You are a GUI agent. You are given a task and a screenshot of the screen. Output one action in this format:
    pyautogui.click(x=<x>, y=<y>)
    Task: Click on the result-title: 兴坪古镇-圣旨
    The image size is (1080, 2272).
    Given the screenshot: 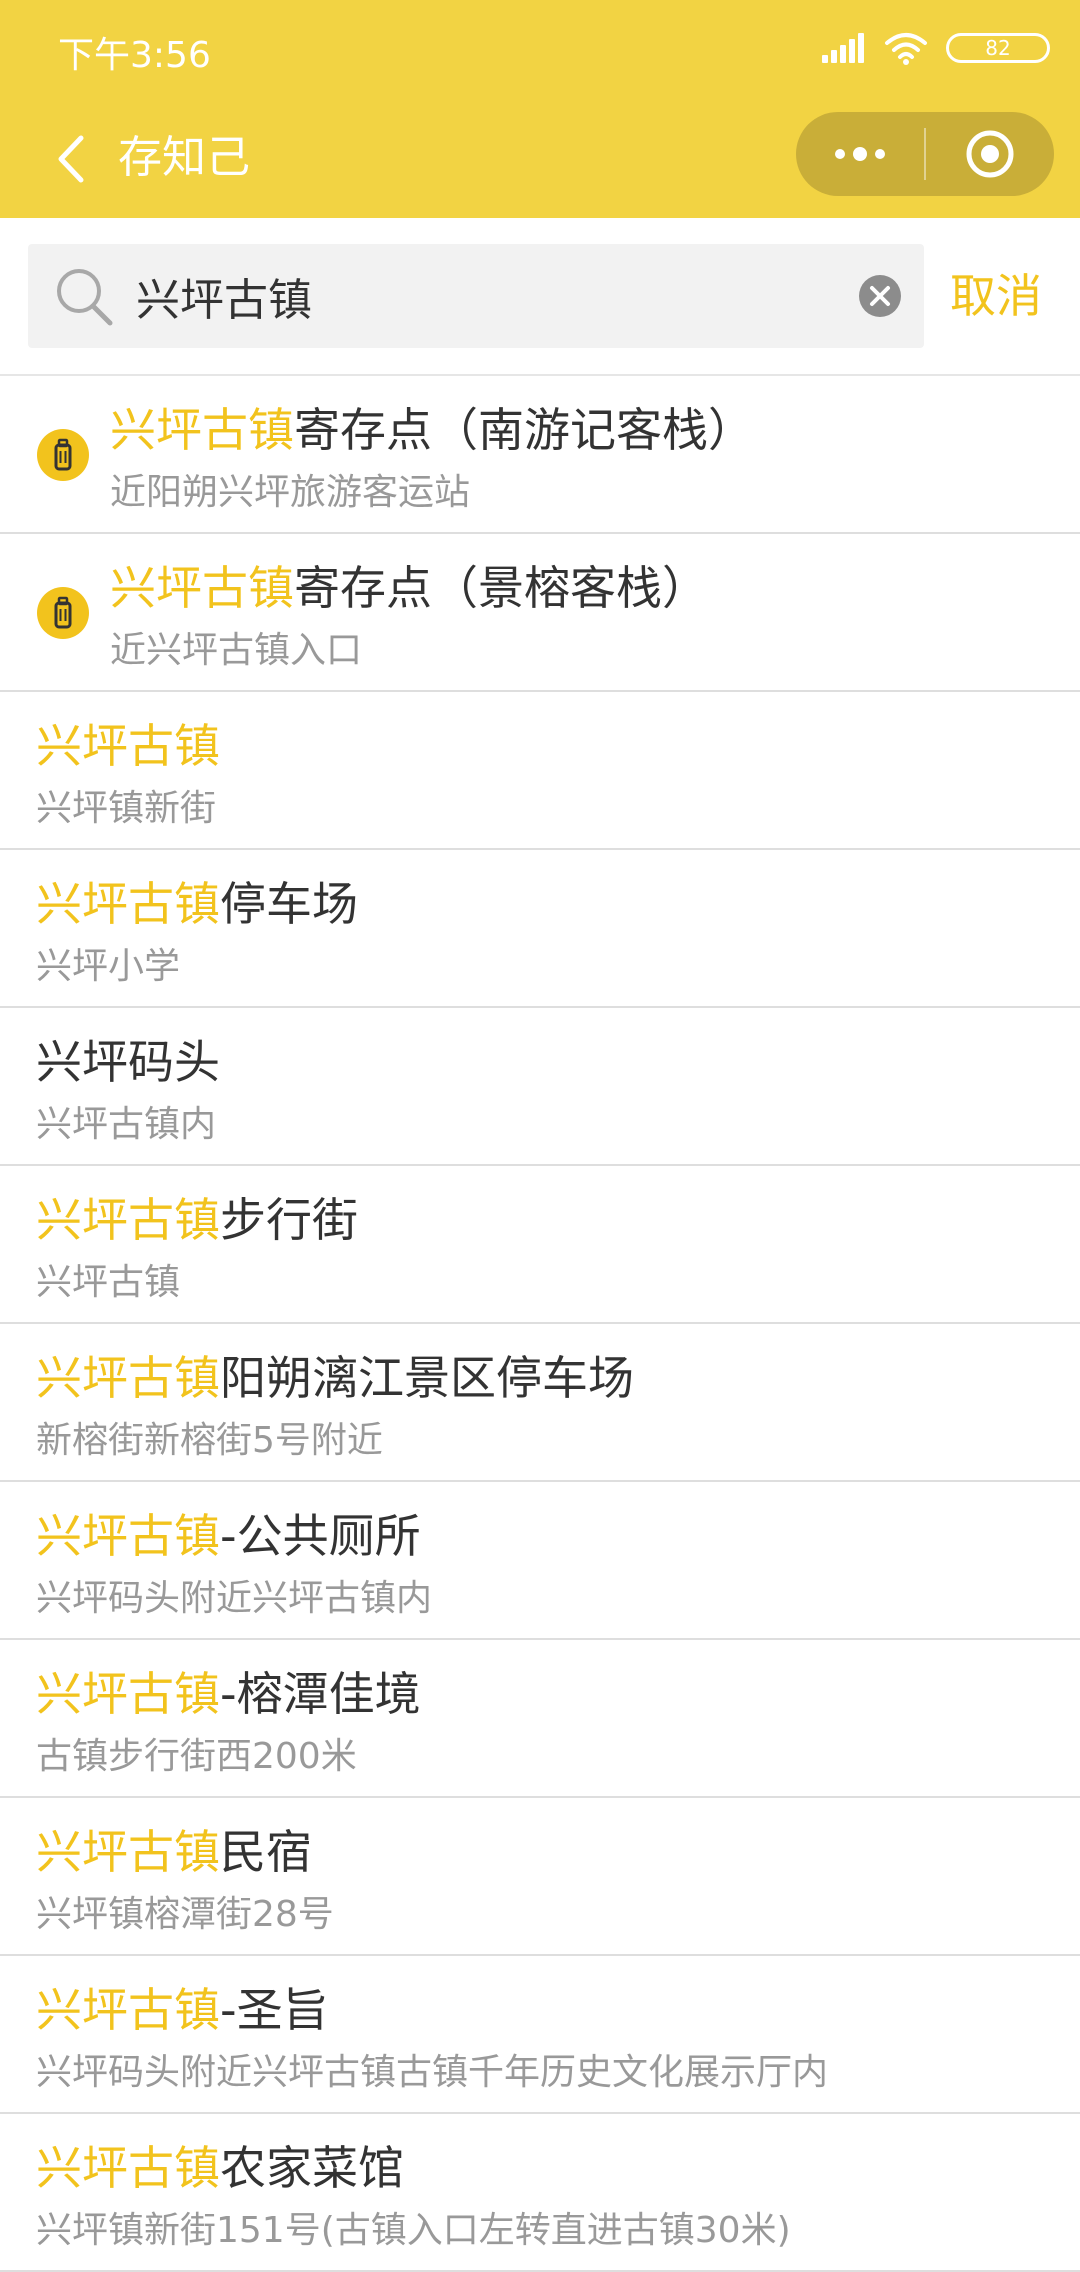 What is the action you would take?
    pyautogui.click(x=182, y=2010)
    